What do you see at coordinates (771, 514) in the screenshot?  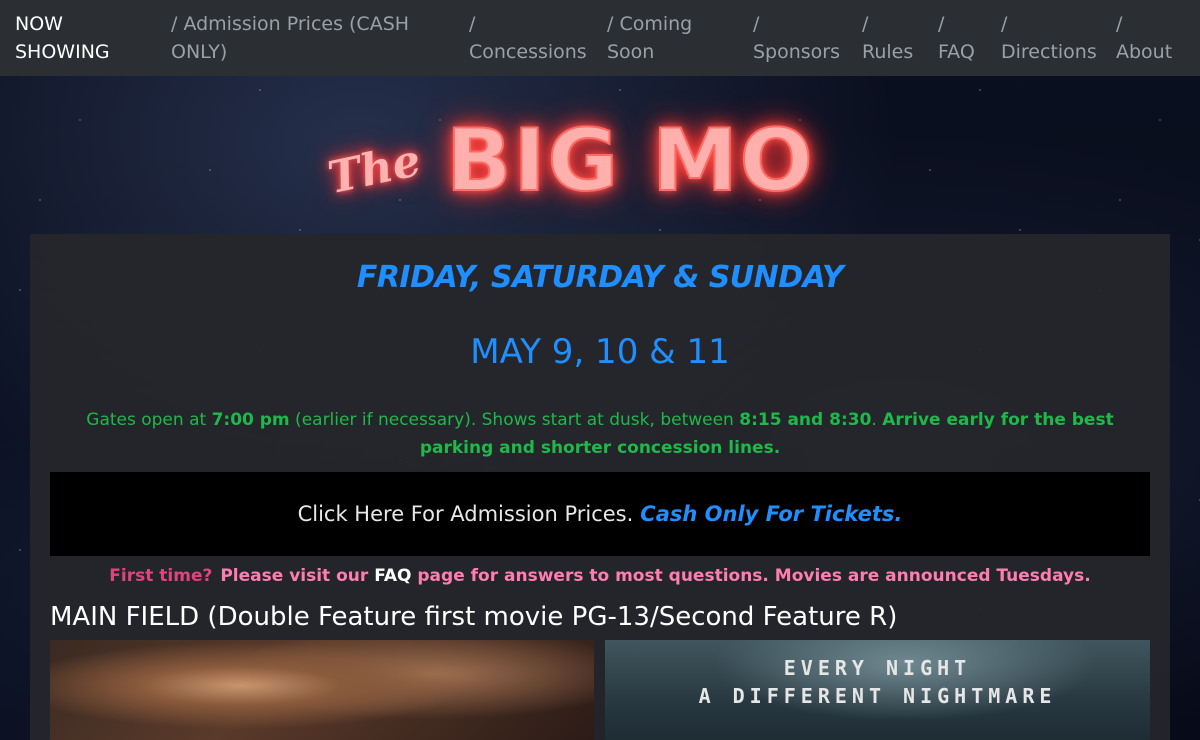 I see `cash-only-note: Cash Only For Tickets.` at bounding box center [771, 514].